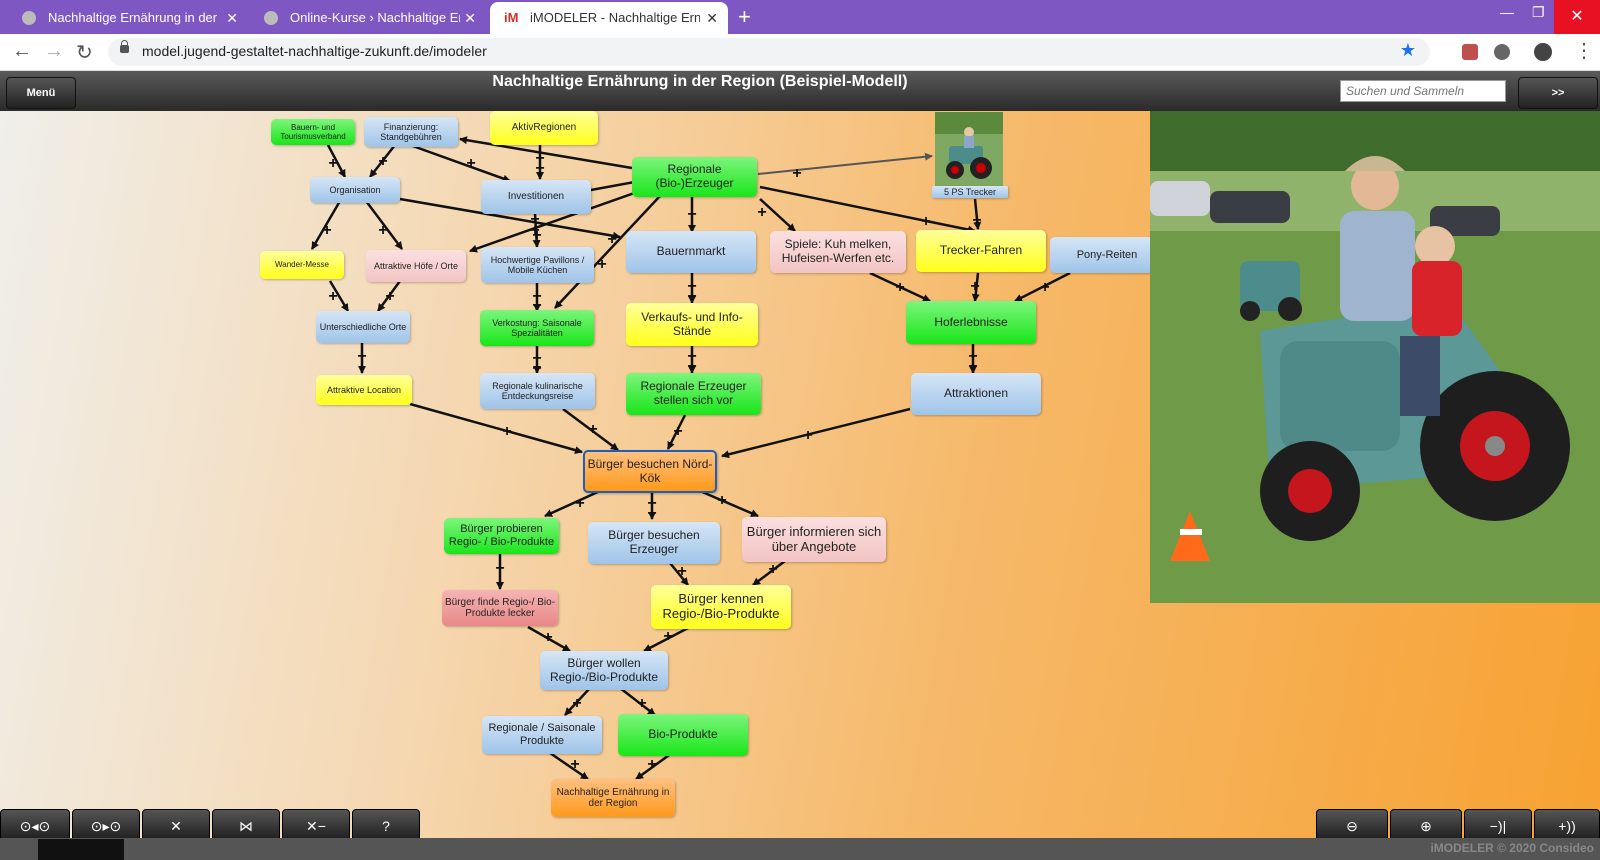  I want to click on node-bauern-tourismusverband: Bauern- und Tourismusverband, so click(313, 132).